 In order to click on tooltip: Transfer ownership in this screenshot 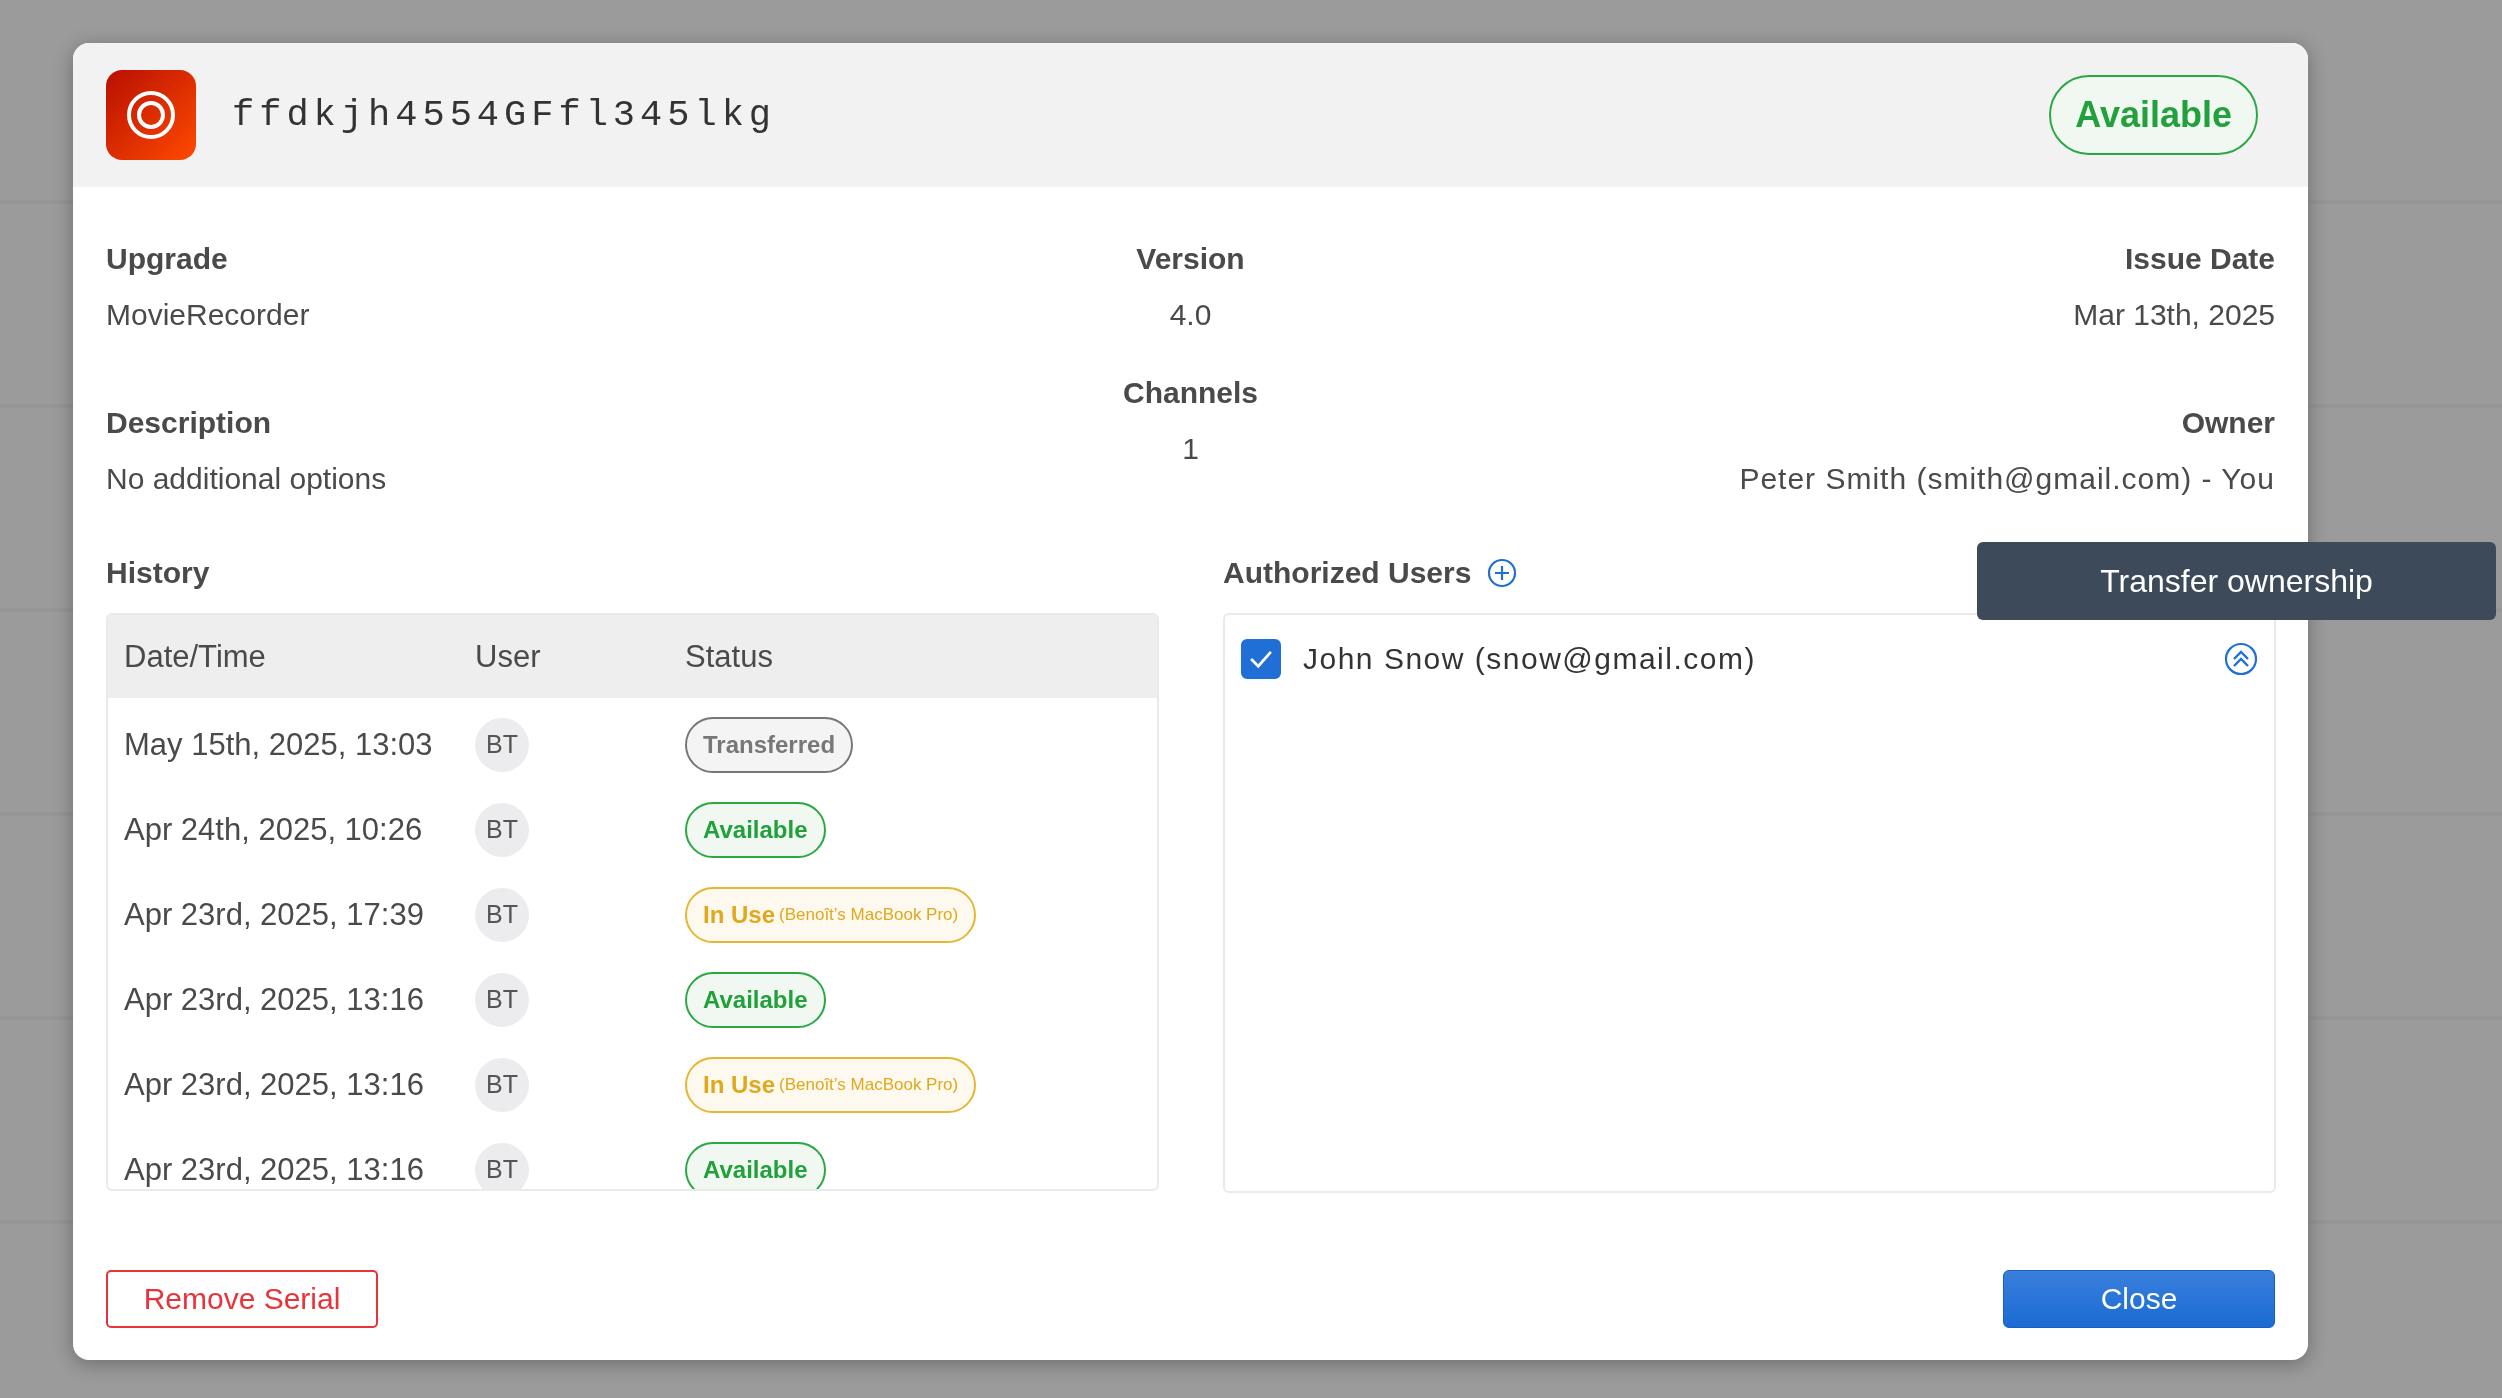, I will do `click(2236, 581)`.